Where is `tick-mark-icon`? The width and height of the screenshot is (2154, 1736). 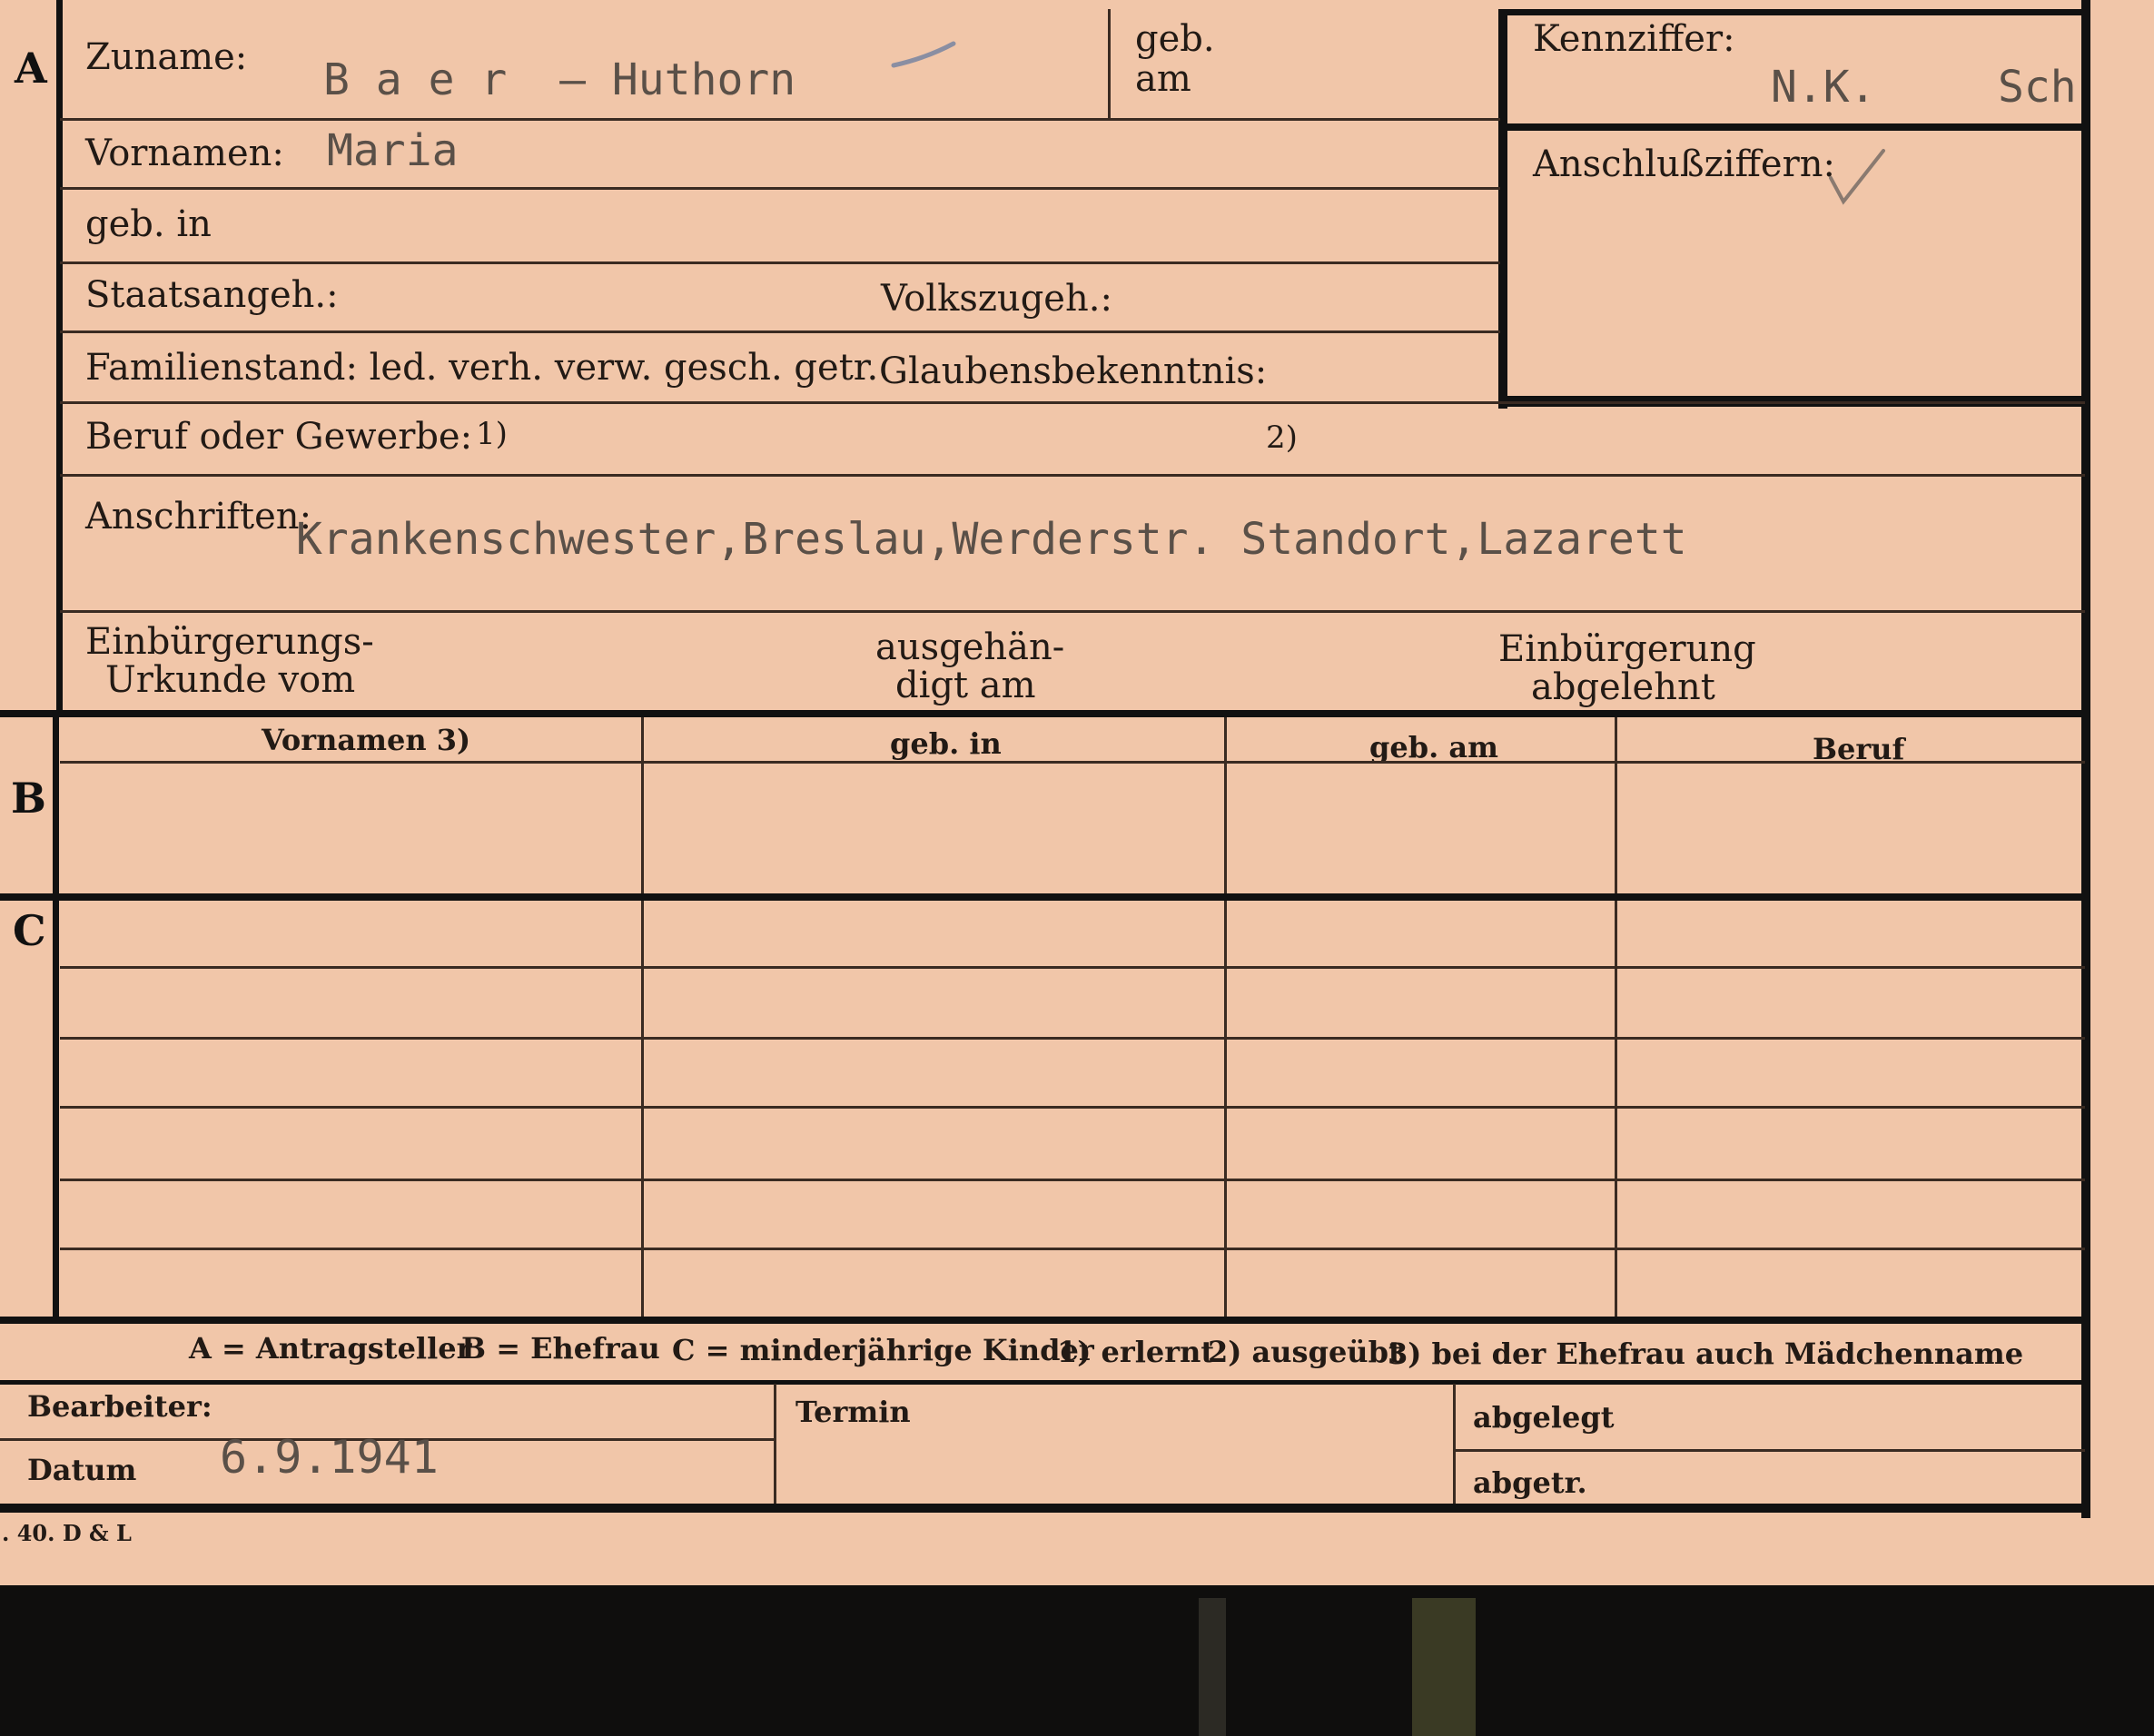 tick-mark-icon is located at coordinates (923, 54).